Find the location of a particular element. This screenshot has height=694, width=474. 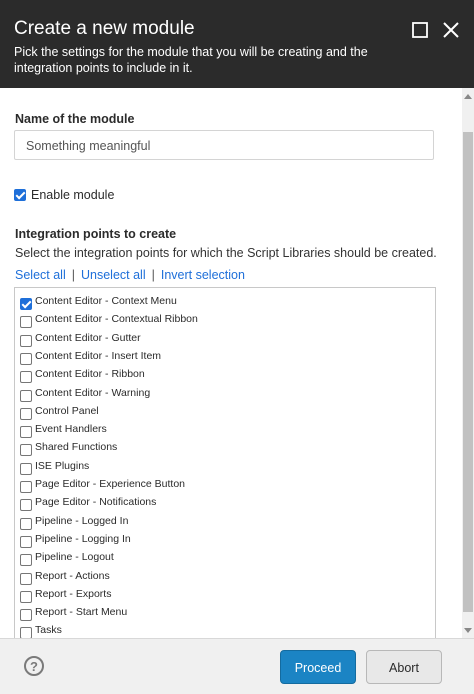

integration-point-item: Content Editor - Ribbon is located at coordinates (225, 376).